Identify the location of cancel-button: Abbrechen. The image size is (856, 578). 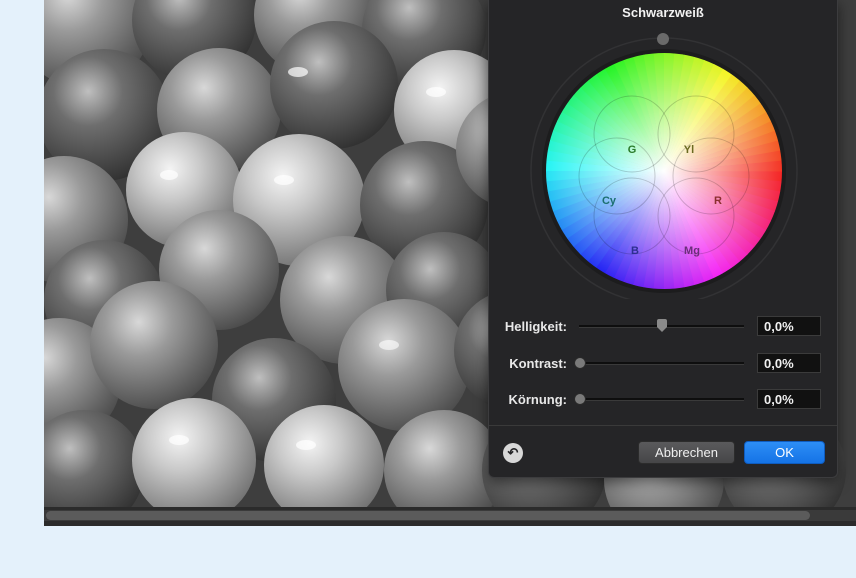
(686, 452).